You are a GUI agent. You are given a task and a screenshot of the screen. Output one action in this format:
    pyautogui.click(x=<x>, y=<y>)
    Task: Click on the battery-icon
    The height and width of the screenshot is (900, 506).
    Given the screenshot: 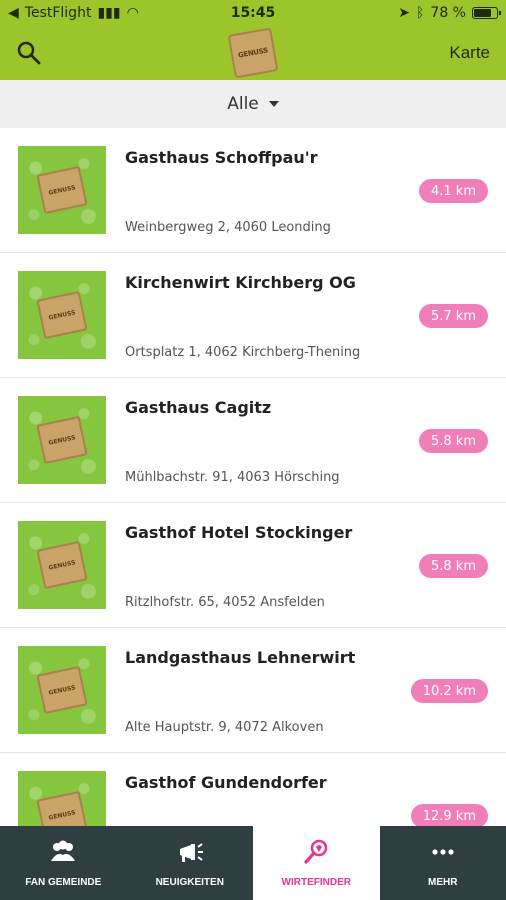 What is the action you would take?
    pyautogui.click(x=486, y=13)
    